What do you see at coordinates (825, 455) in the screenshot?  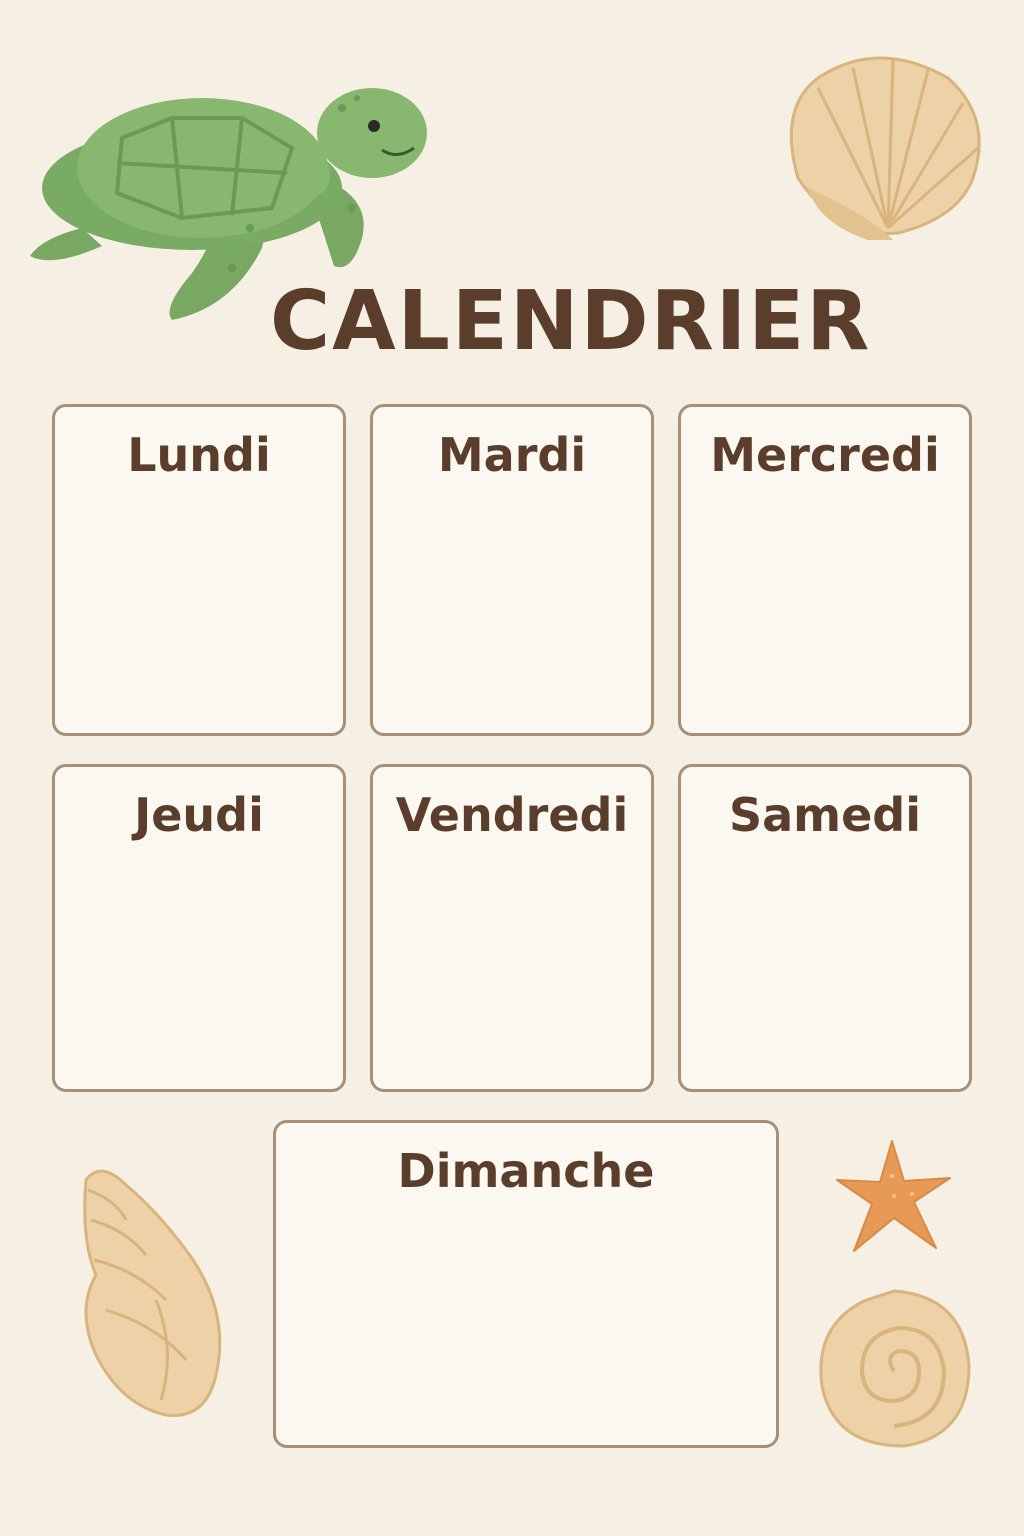 I see `day-label-wednesday: Mercredi` at bounding box center [825, 455].